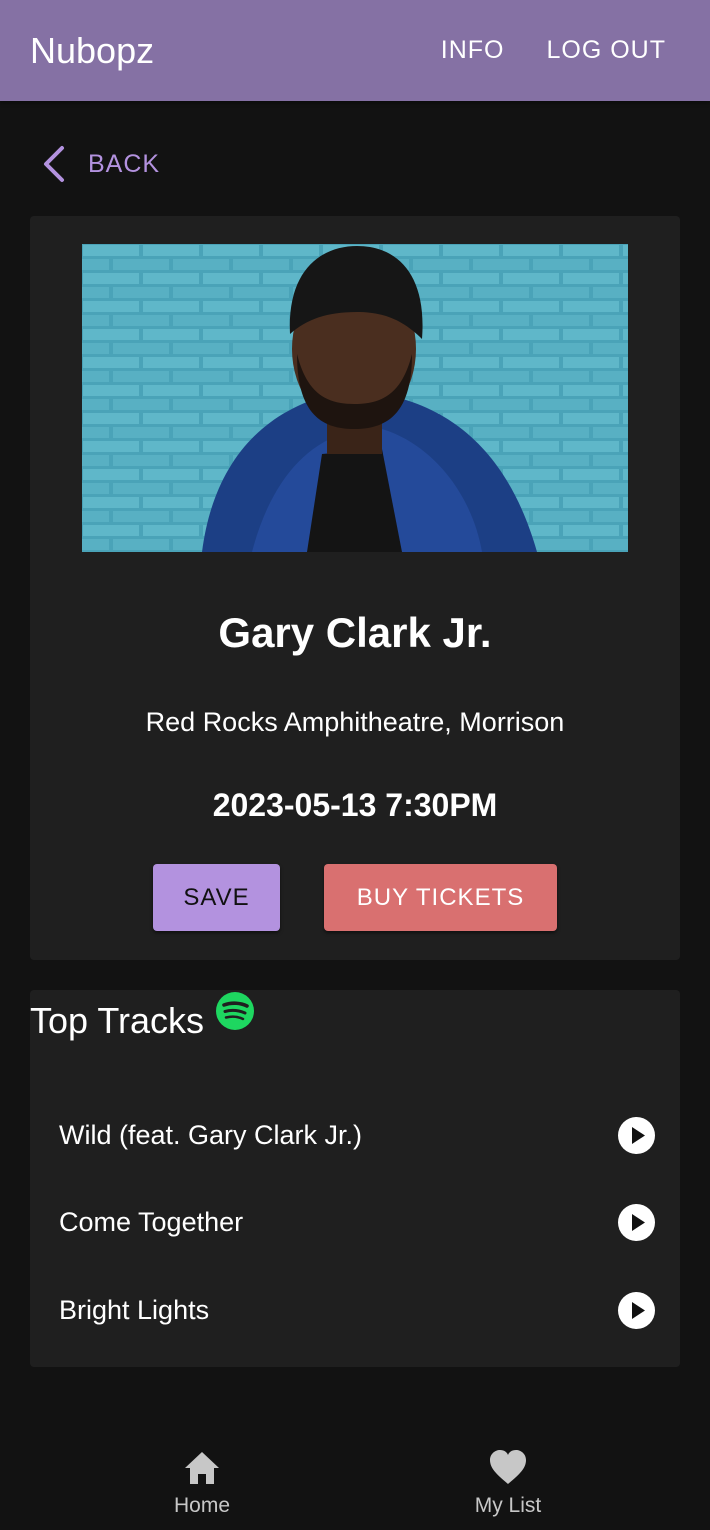 The width and height of the screenshot is (710, 1530). Describe the element at coordinates (606, 50) in the screenshot. I see `logout-button: LOG OUT` at that location.